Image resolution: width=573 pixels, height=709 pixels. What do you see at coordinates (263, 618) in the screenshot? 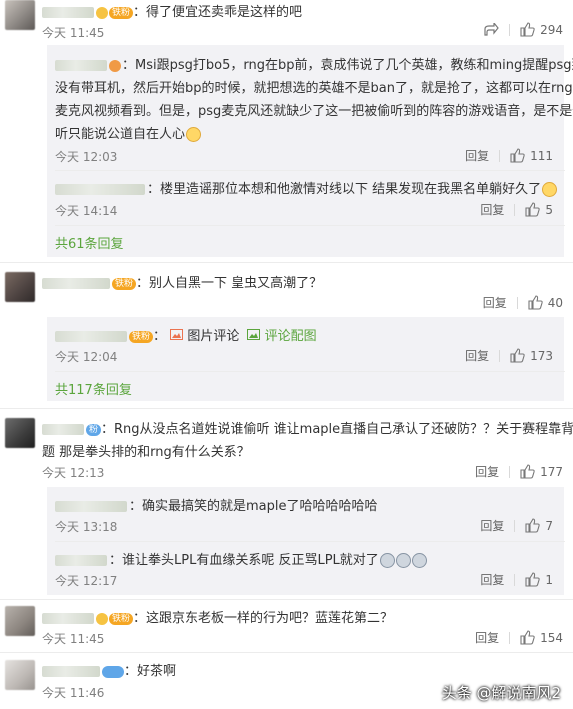
I see `comment-text: ：这跟京东老板一样的行为吧？蓝莲花第二？` at bounding box center [263, 618].